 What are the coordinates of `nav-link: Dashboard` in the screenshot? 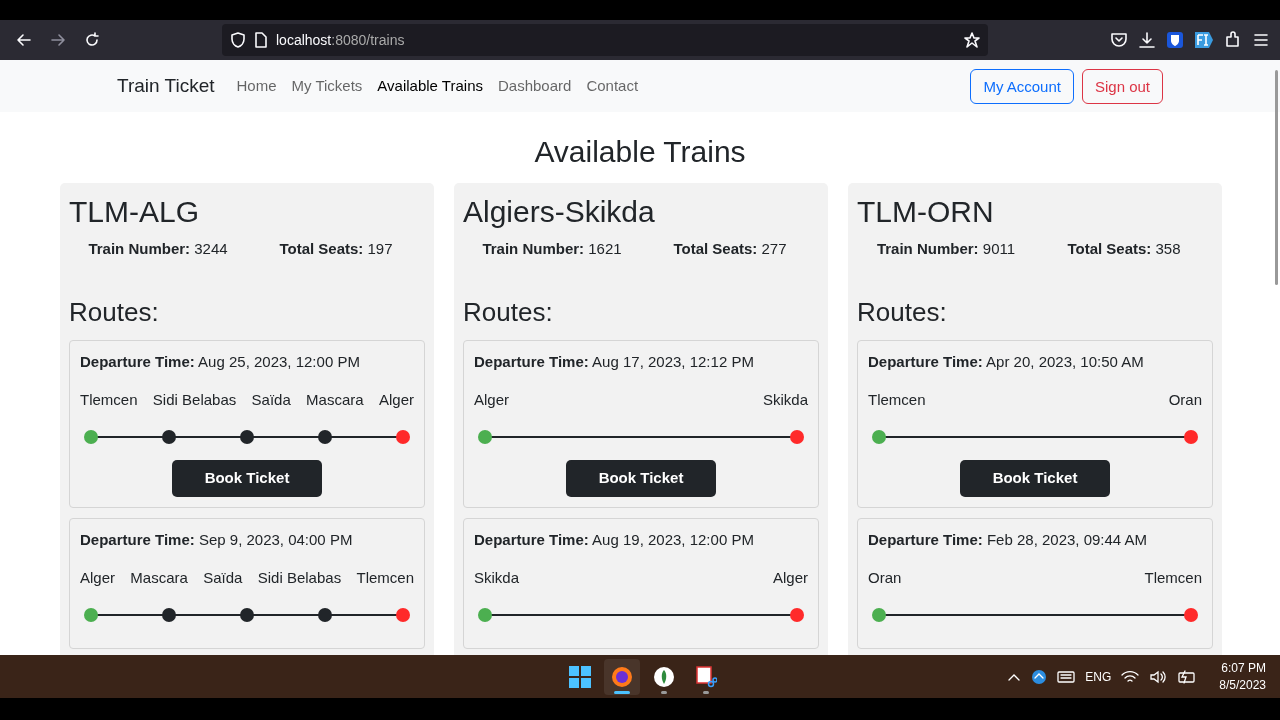 It's located at (535, 86).